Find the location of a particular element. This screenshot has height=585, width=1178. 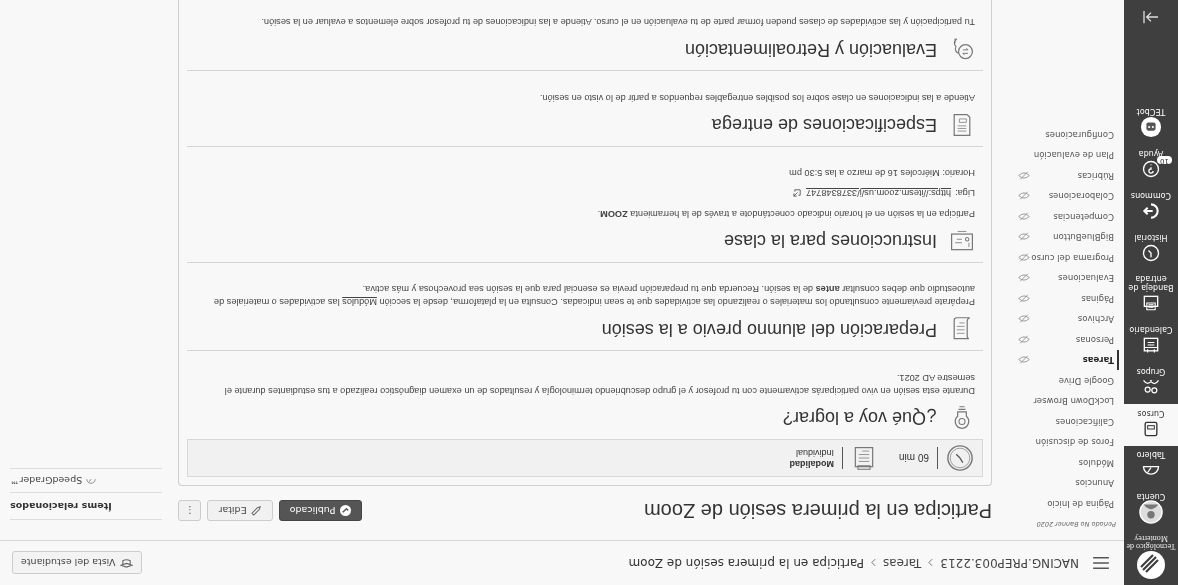

course-nav-link: Google Drive is located at coordinates (1066, 380).